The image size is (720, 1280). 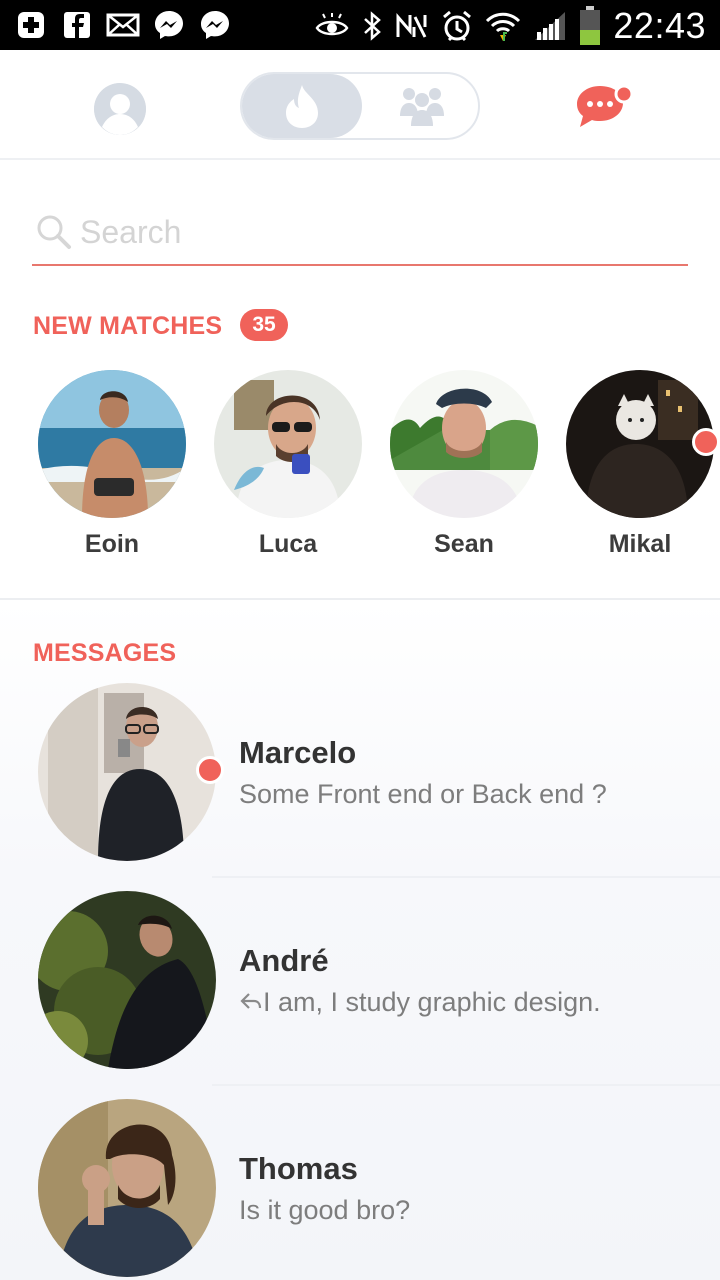 I want to click on new-matches-title: NEW MATCHES, so click(x=128, y=326).